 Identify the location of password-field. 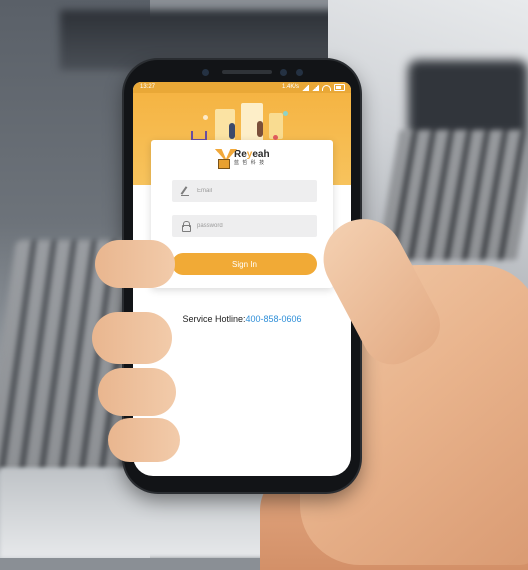
(244, 226).